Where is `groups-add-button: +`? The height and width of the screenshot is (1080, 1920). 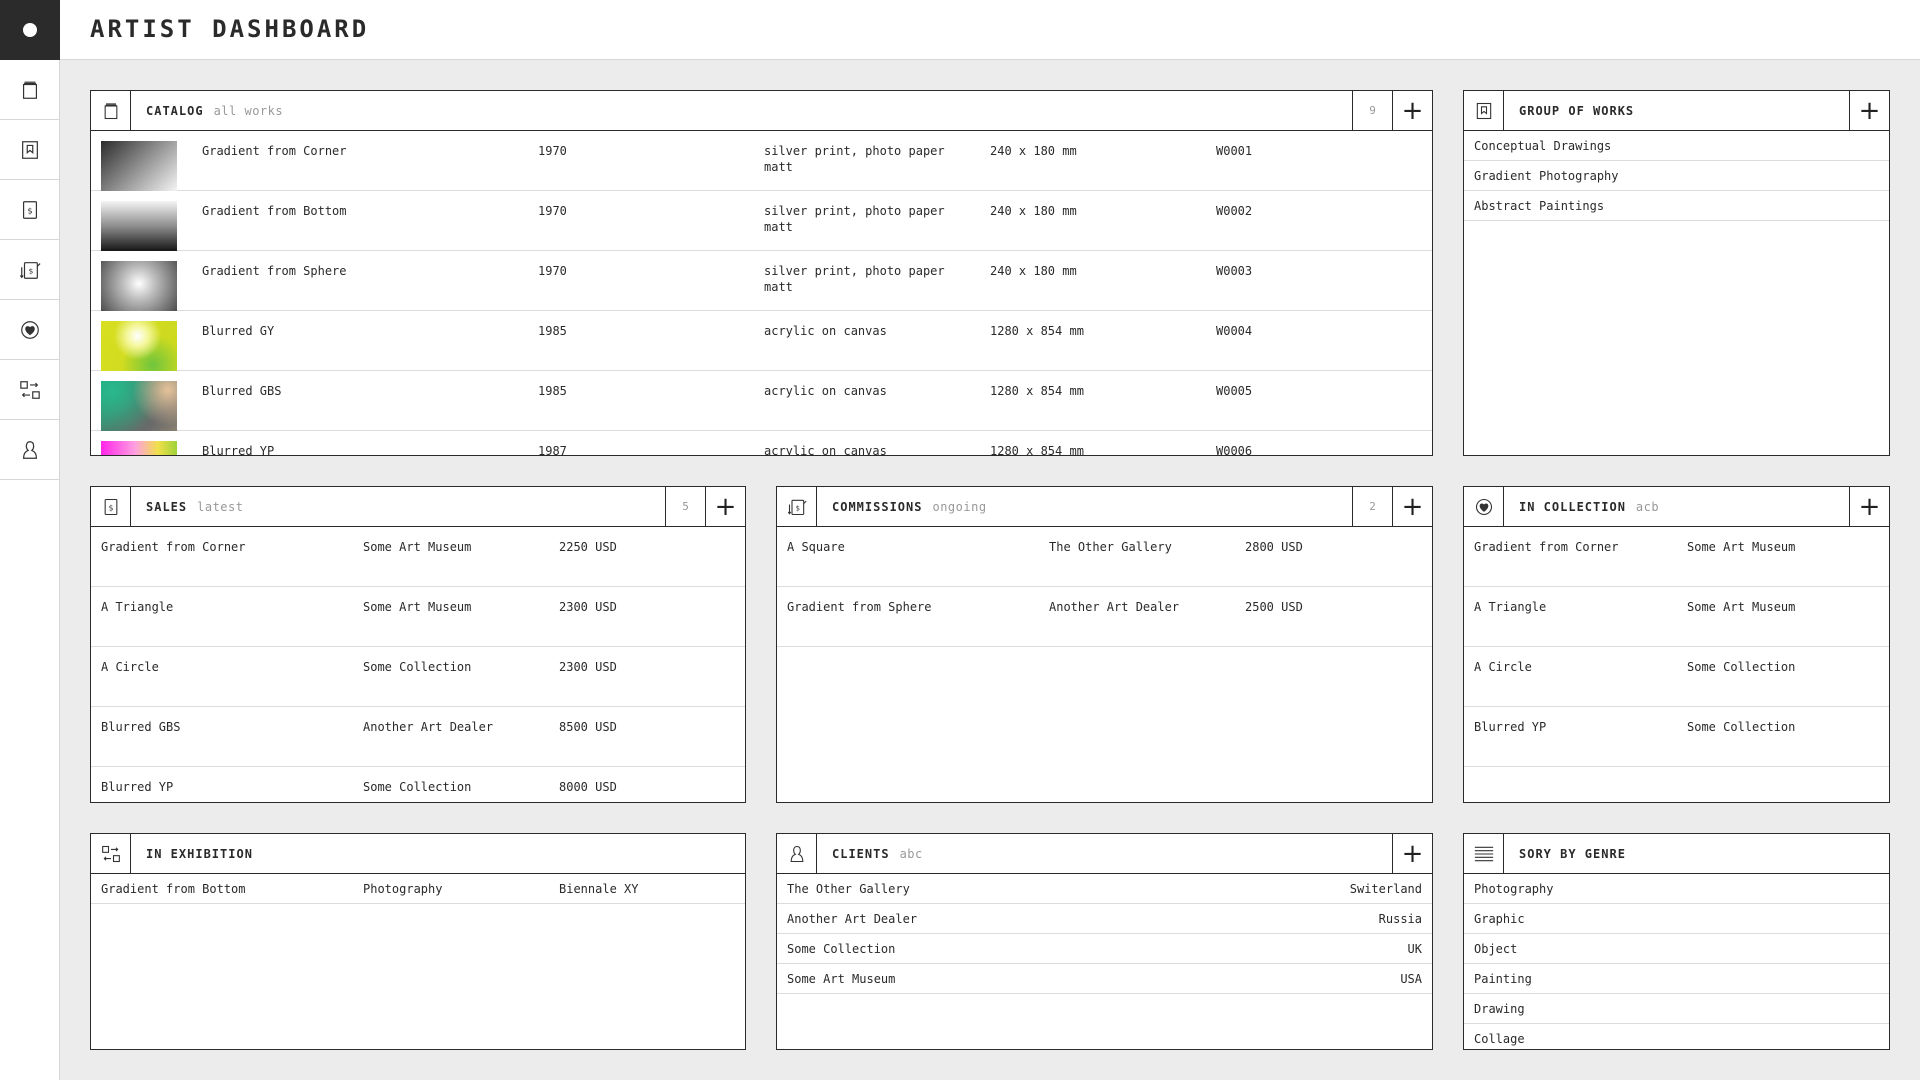
groups-add-button: + is located at coordinates (1869, 110).